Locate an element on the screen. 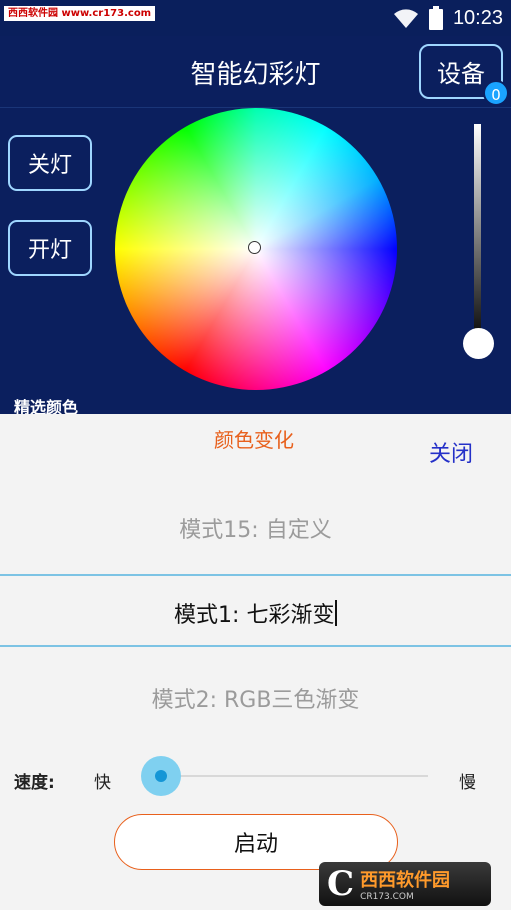 The width and height of the screenshot is (511, 910). mode-option-2: 模式2: RGB三色渐变 is located at coordinates (255, 698).